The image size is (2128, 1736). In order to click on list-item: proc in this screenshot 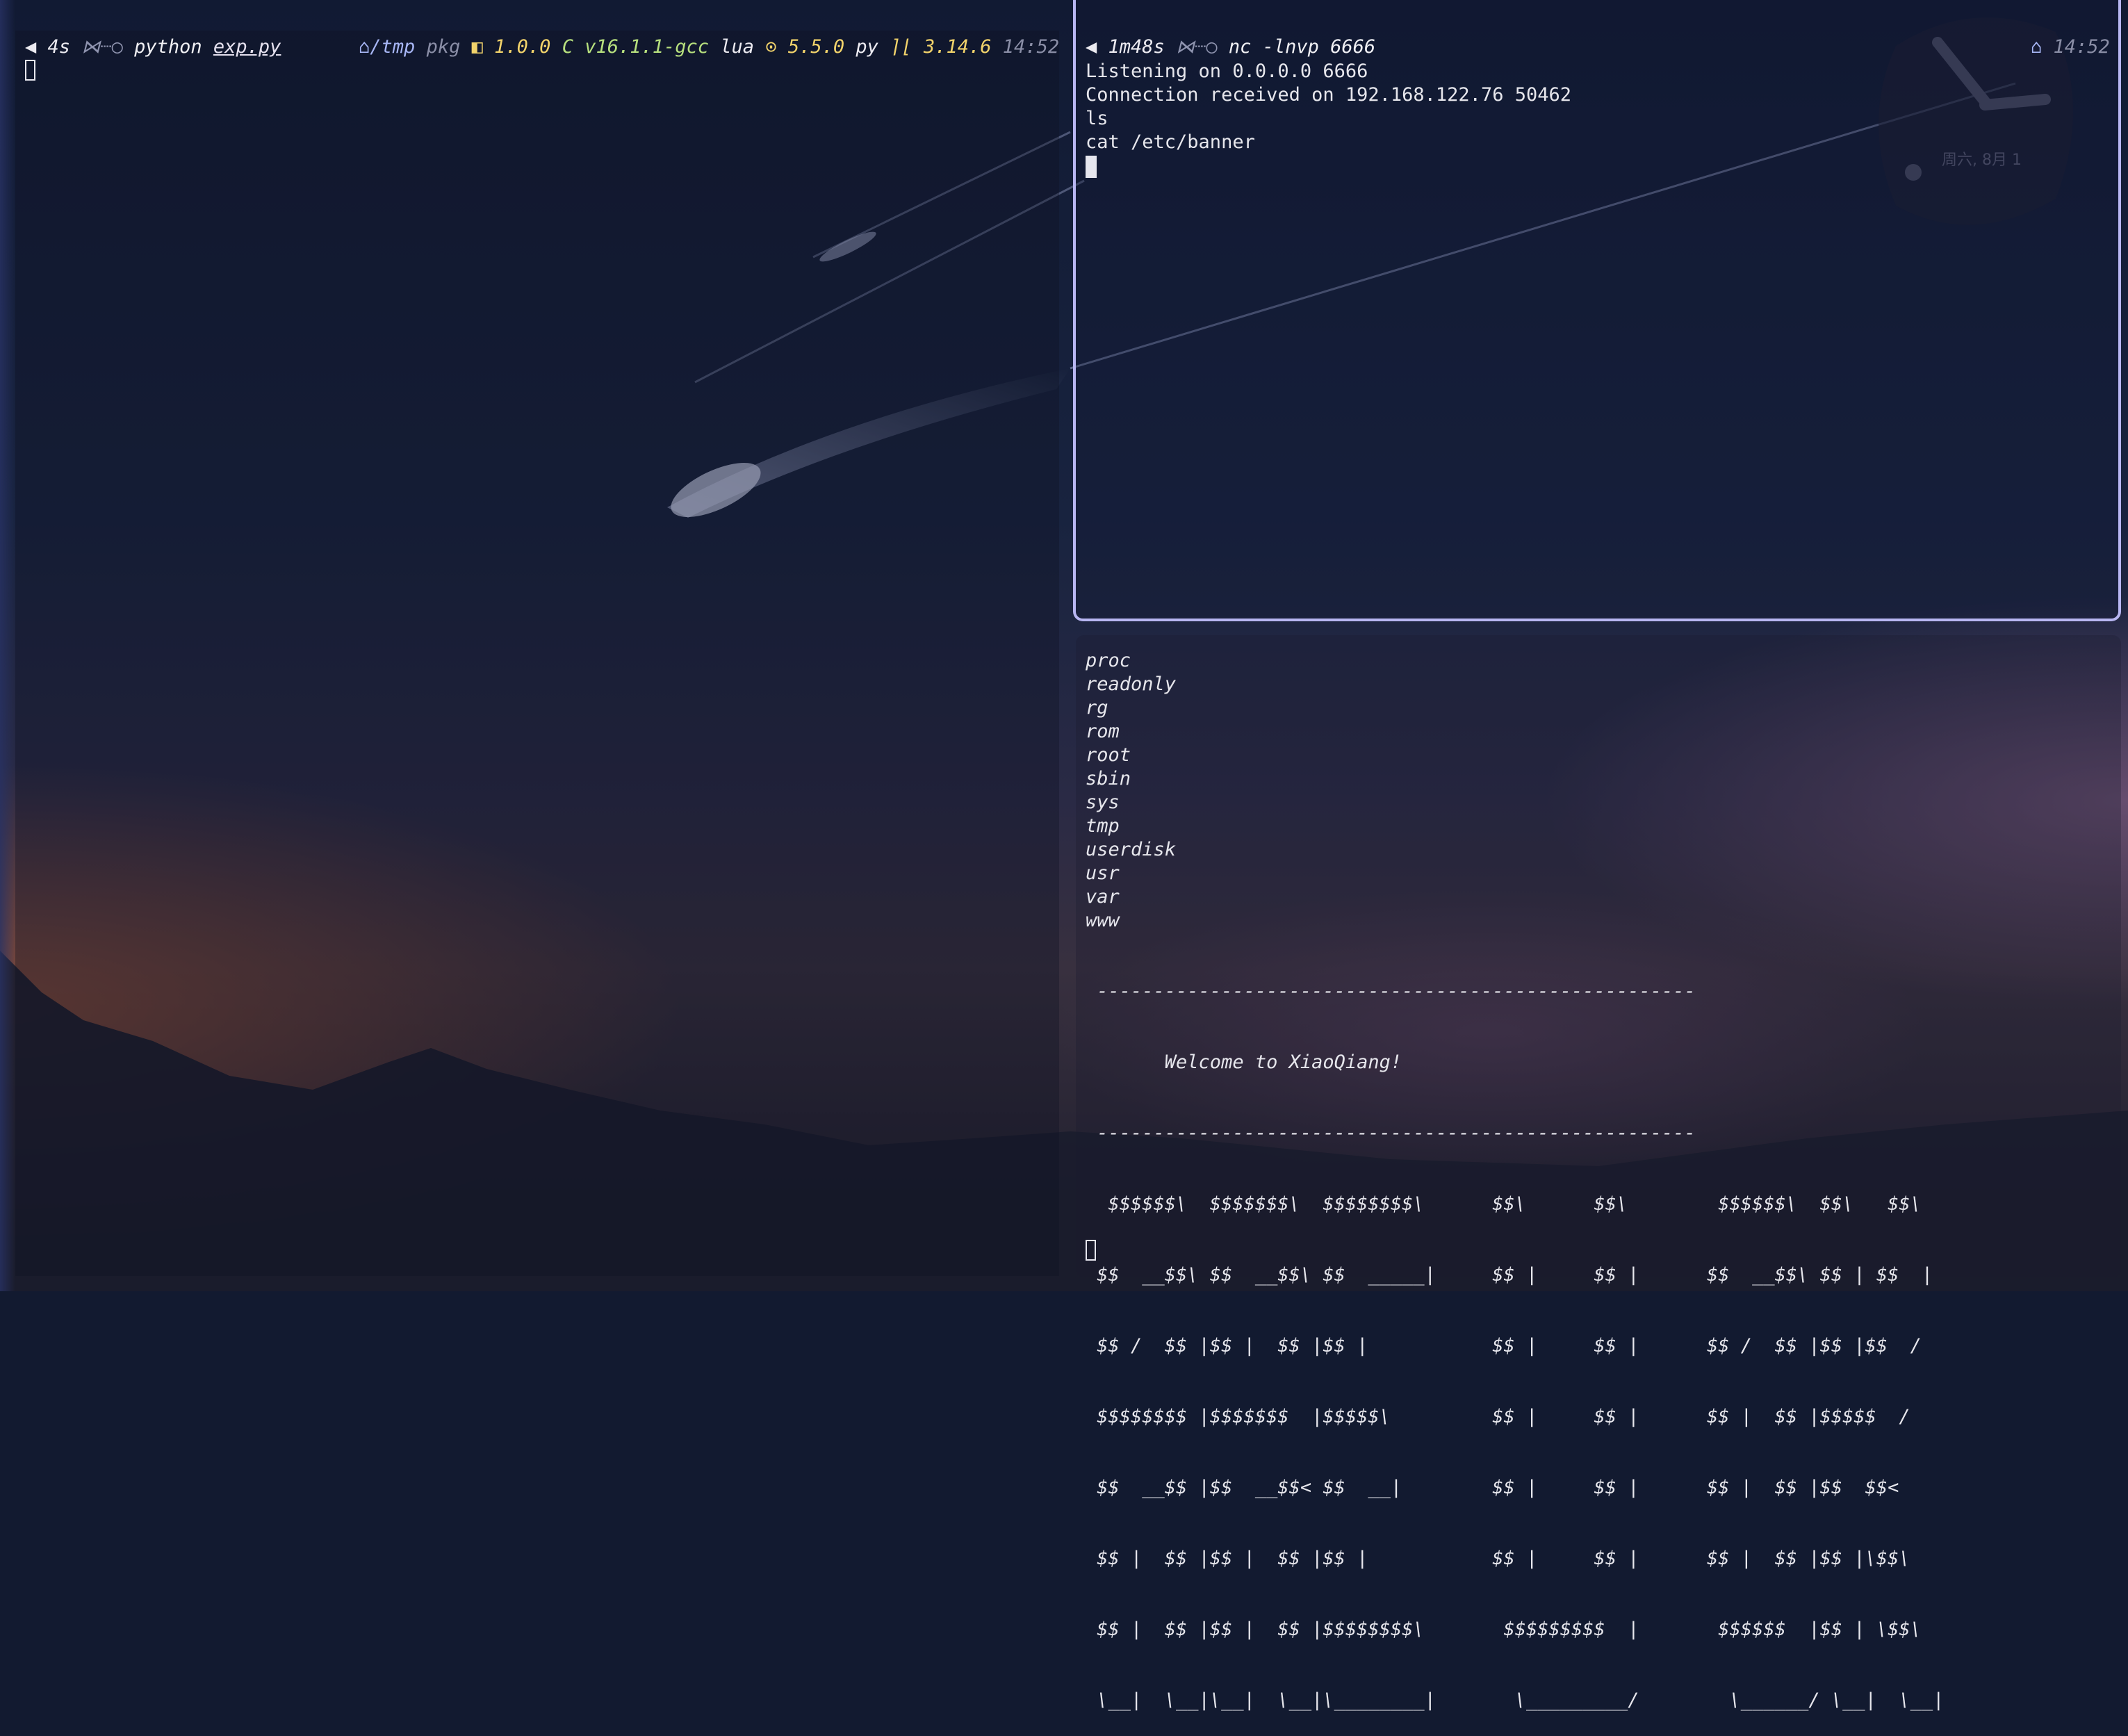, I will do `click(1108, 660)`.